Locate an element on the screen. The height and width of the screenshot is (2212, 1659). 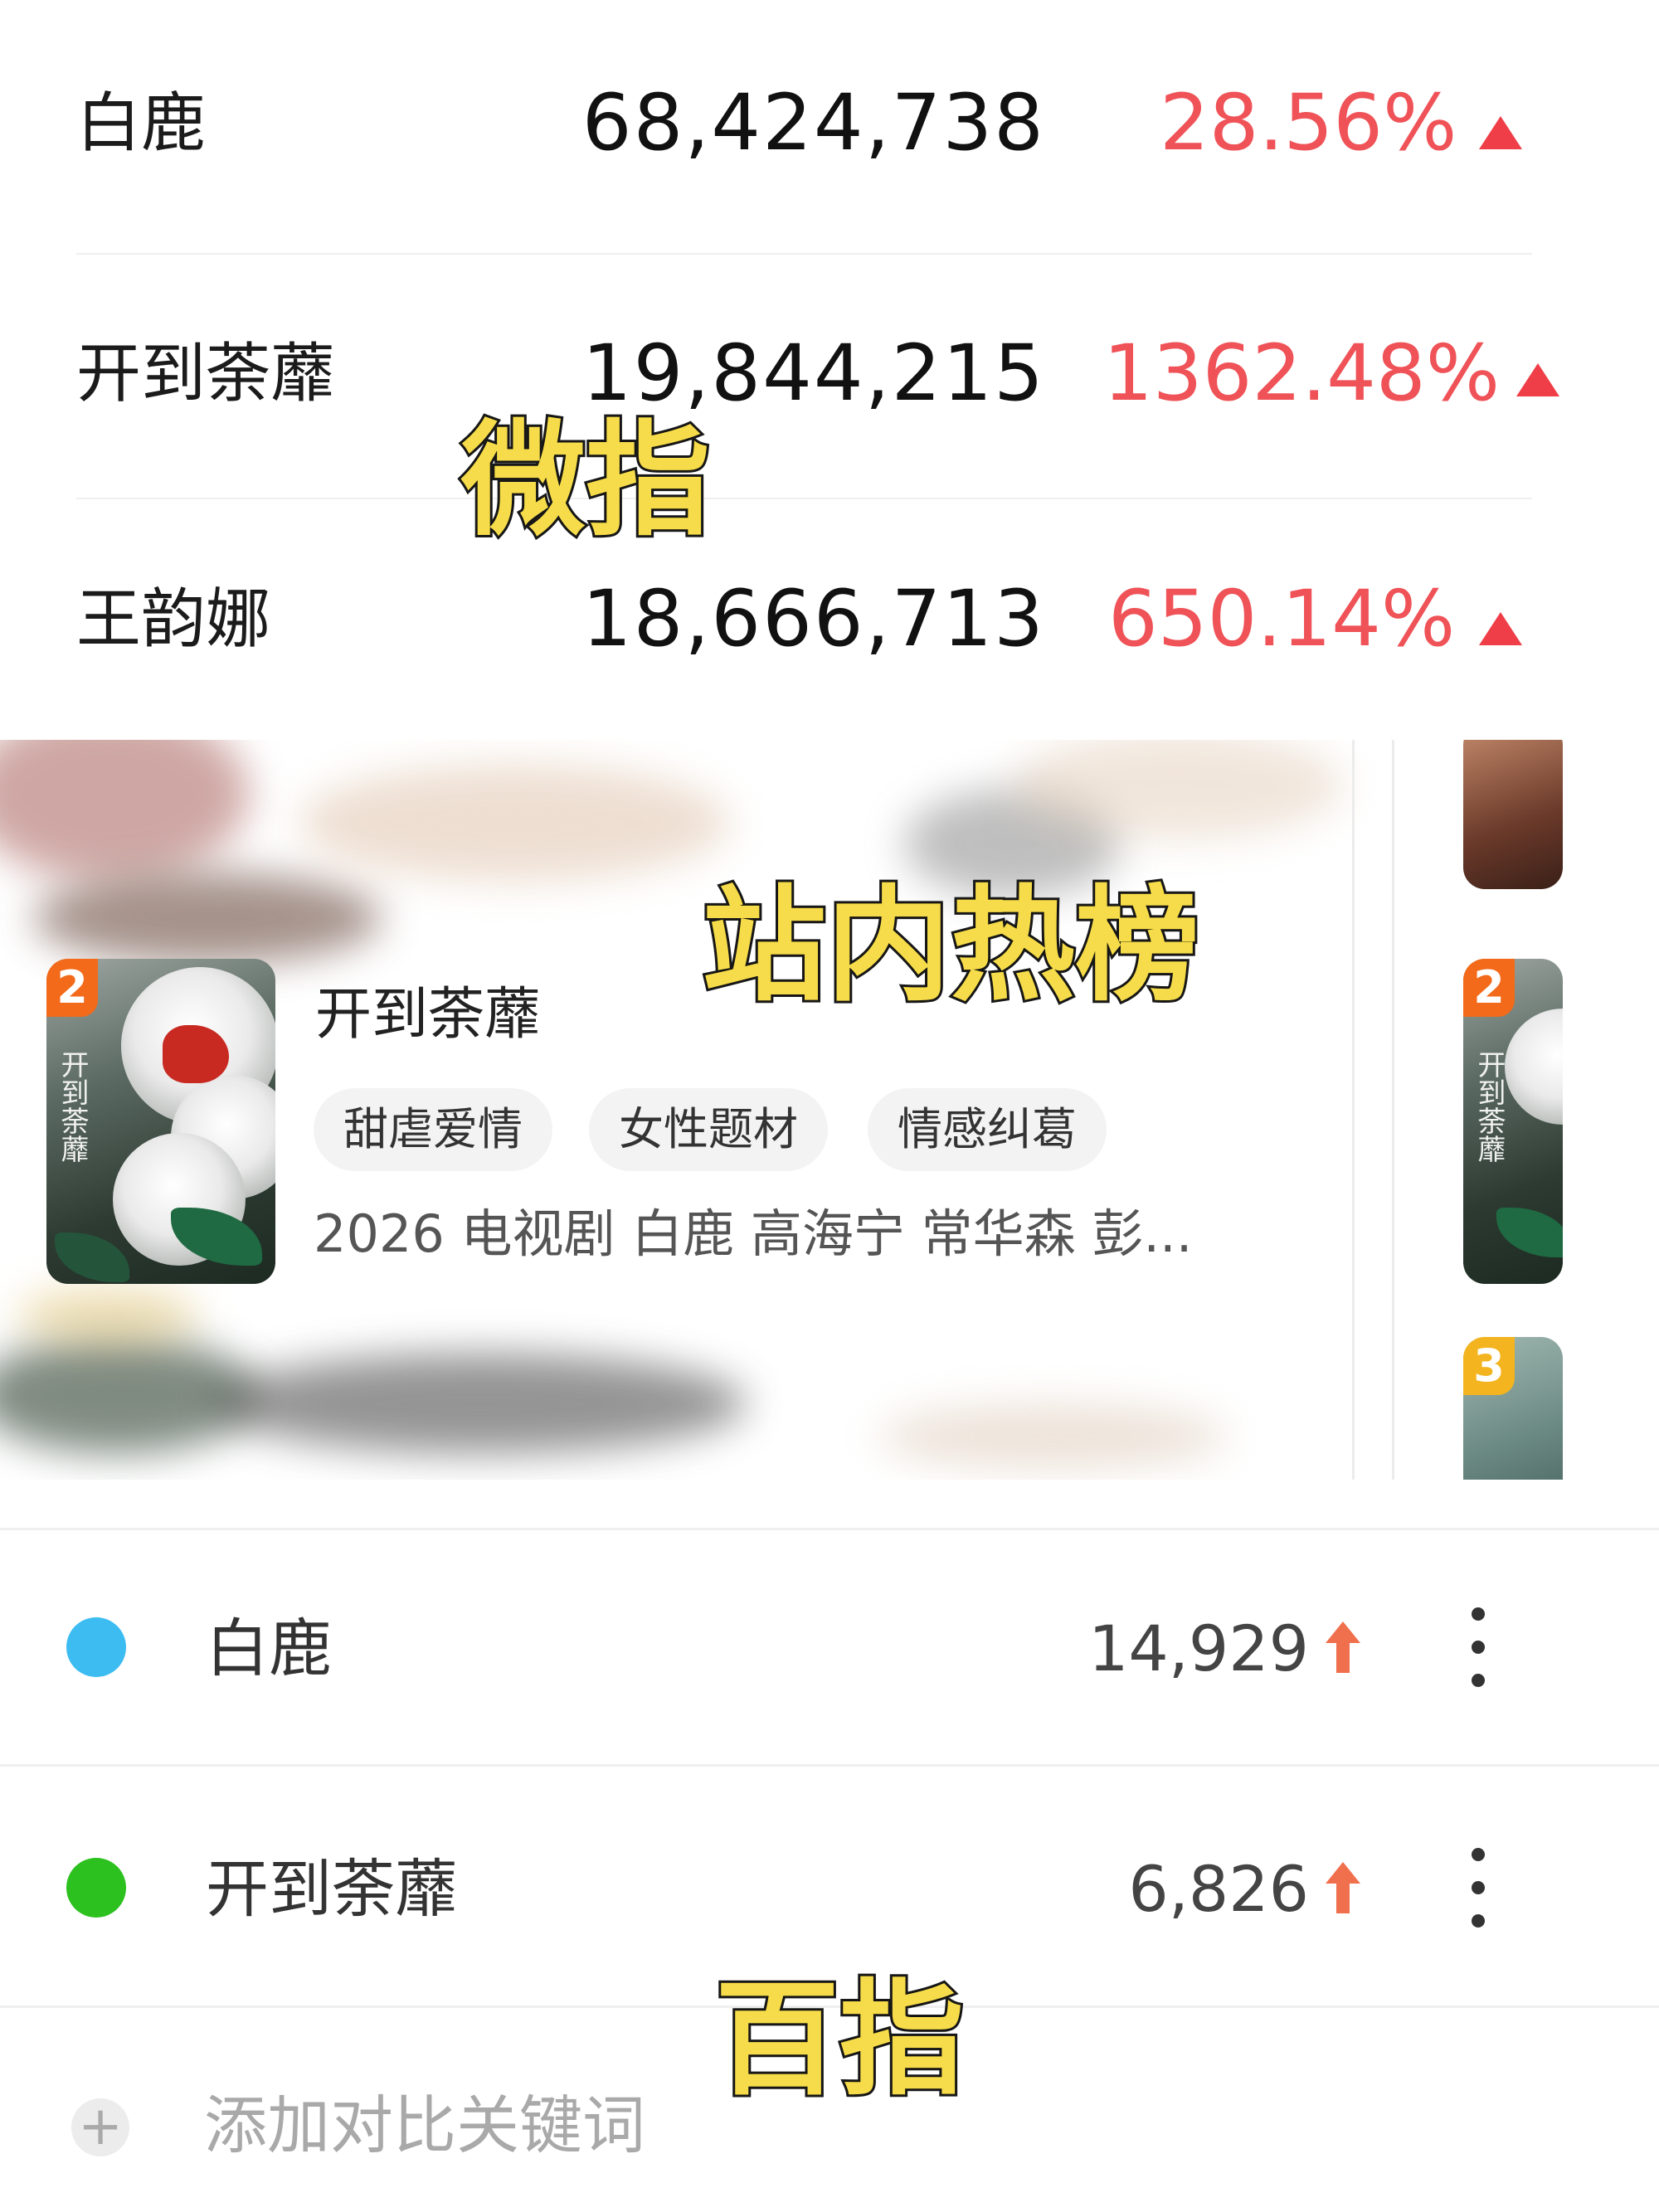
add-icon: + is located at coordinates (100, 2127).